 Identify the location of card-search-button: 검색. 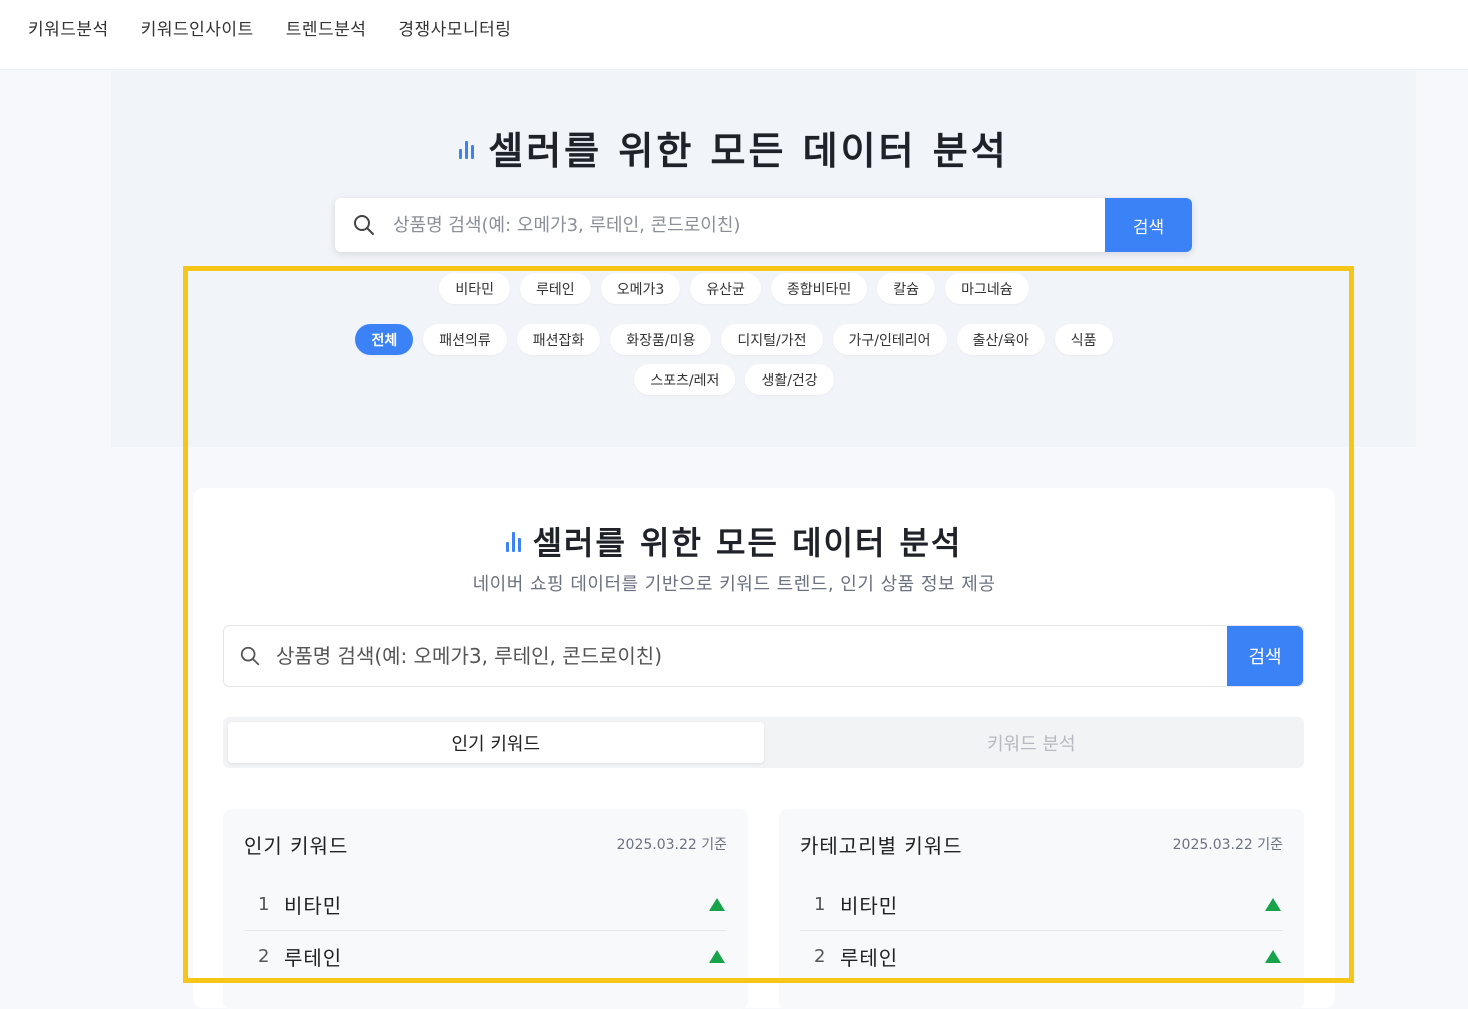
(1265, 656).